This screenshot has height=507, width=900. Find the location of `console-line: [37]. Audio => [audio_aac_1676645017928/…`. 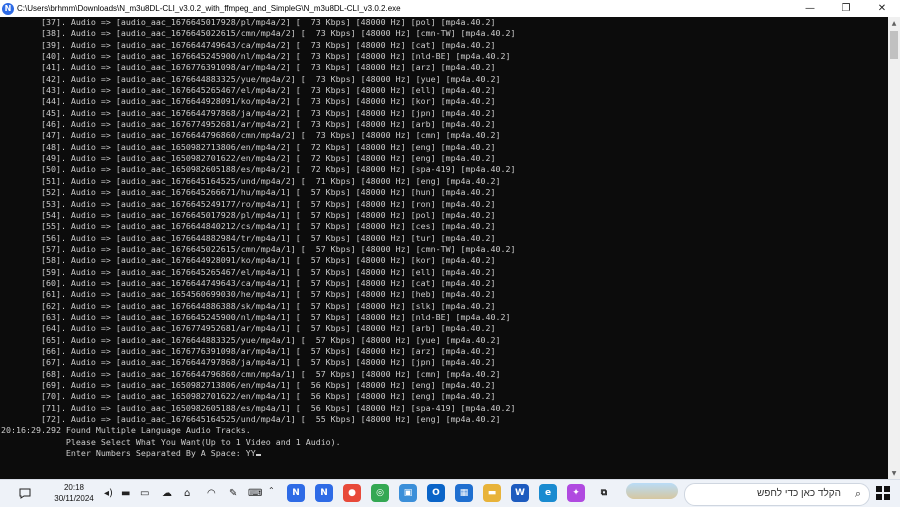

console-line: [37]. Audio => [audio_aac_1676645017928/… is located at coordinates (248, 22).